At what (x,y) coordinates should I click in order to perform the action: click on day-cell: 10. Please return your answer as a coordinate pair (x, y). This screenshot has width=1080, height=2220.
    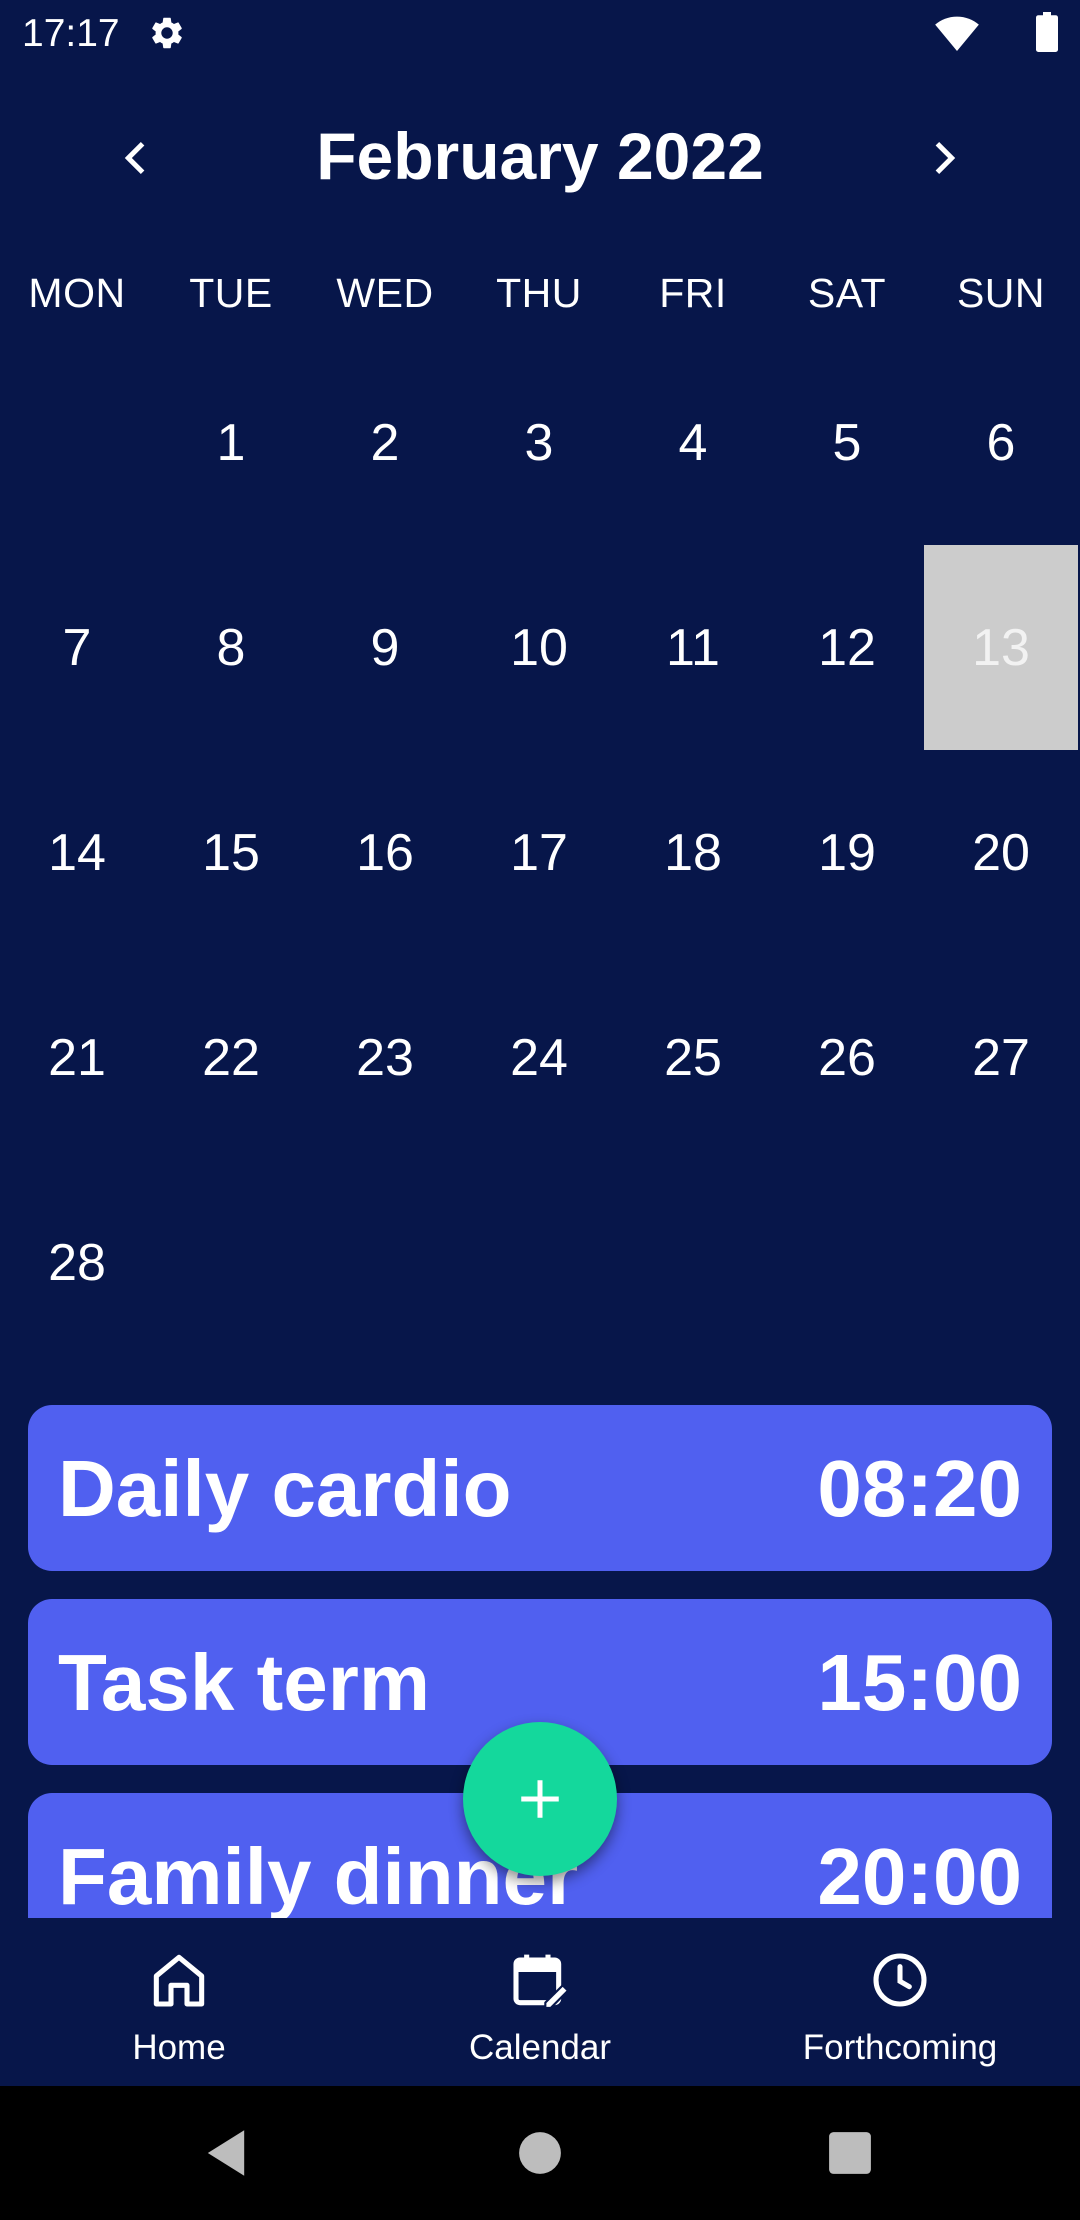
    Looking at the image, I should click on (539, 647).